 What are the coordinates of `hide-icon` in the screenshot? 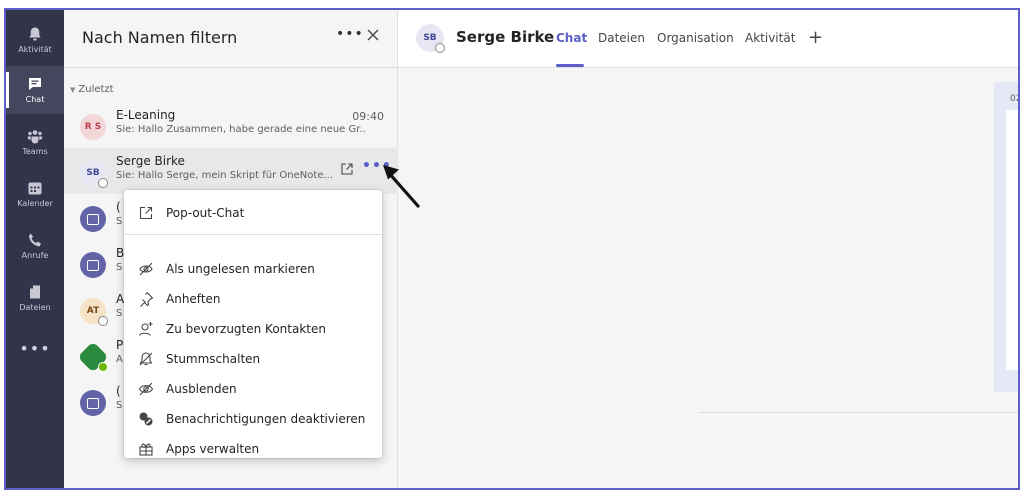 It's located at (146, 389).